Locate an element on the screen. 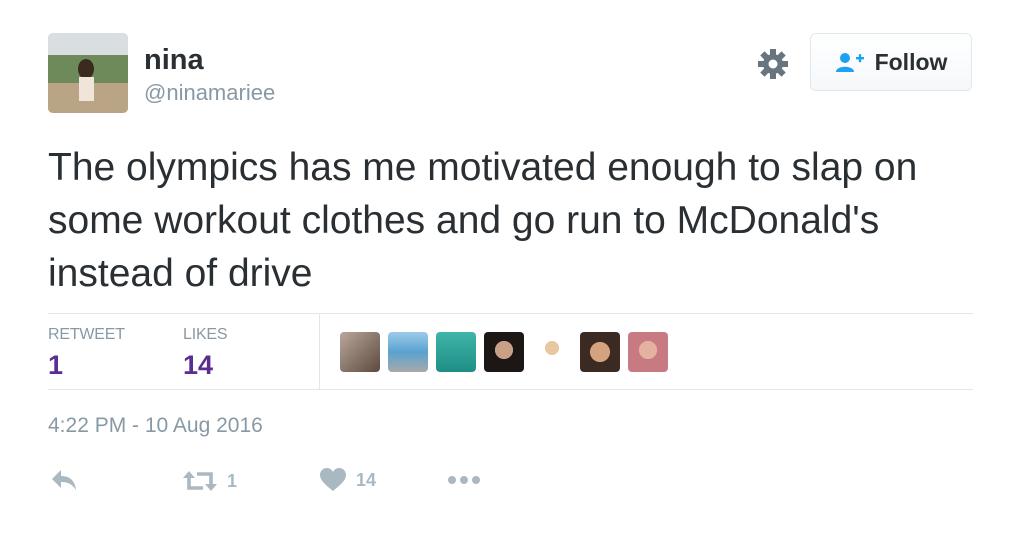 Image resolution: width=1024 pixels, height=537 pixels. more-button is located at coordinates (464, 480).